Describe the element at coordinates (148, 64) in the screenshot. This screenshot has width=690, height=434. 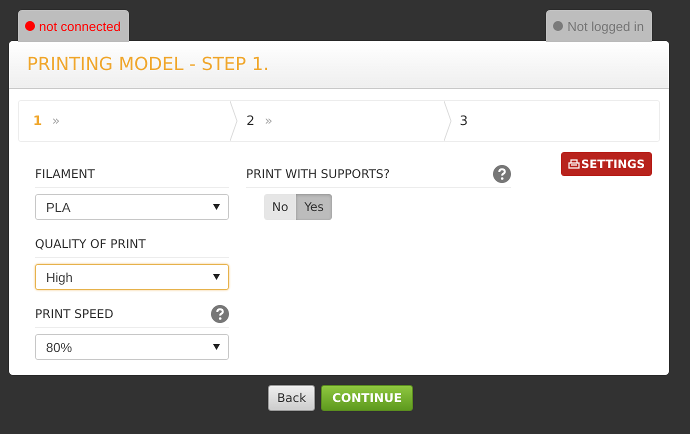
I see `dialog-title: PRINTING MODEL - STEP 1.` at that location.